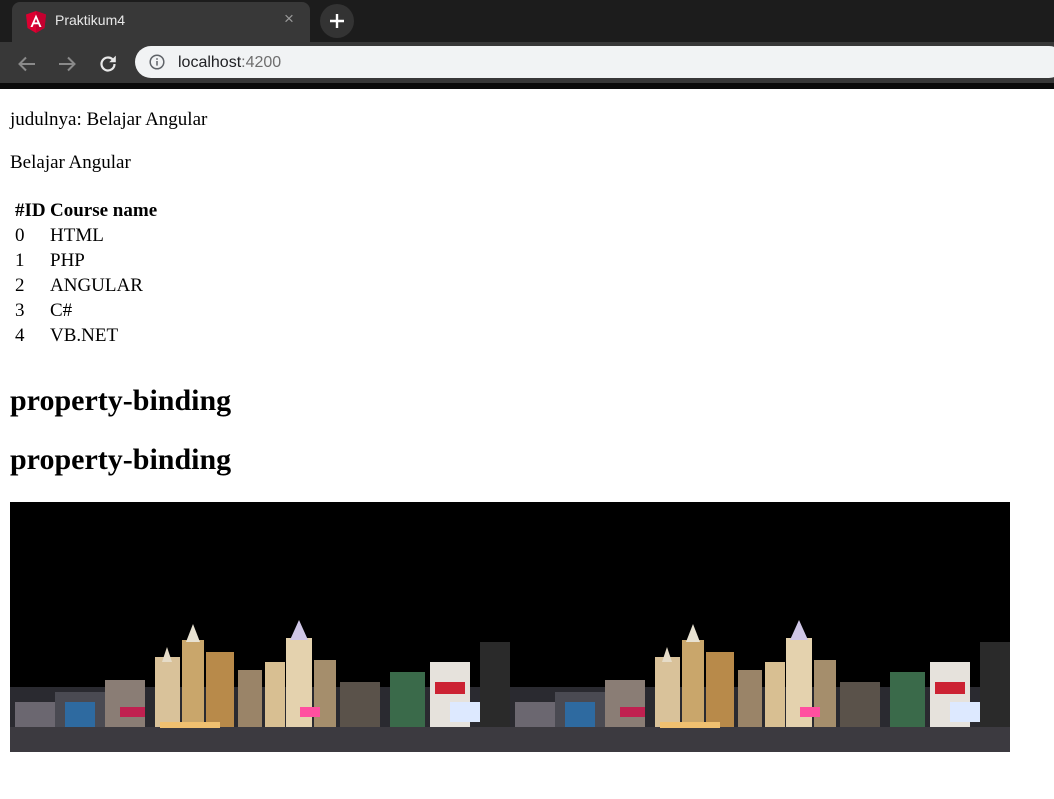 This screenshot has width=1054, height=799. What do you see at coordinates (157, 62) in the screenshot?
I see `info-icon` at bounding box center [157, 62].